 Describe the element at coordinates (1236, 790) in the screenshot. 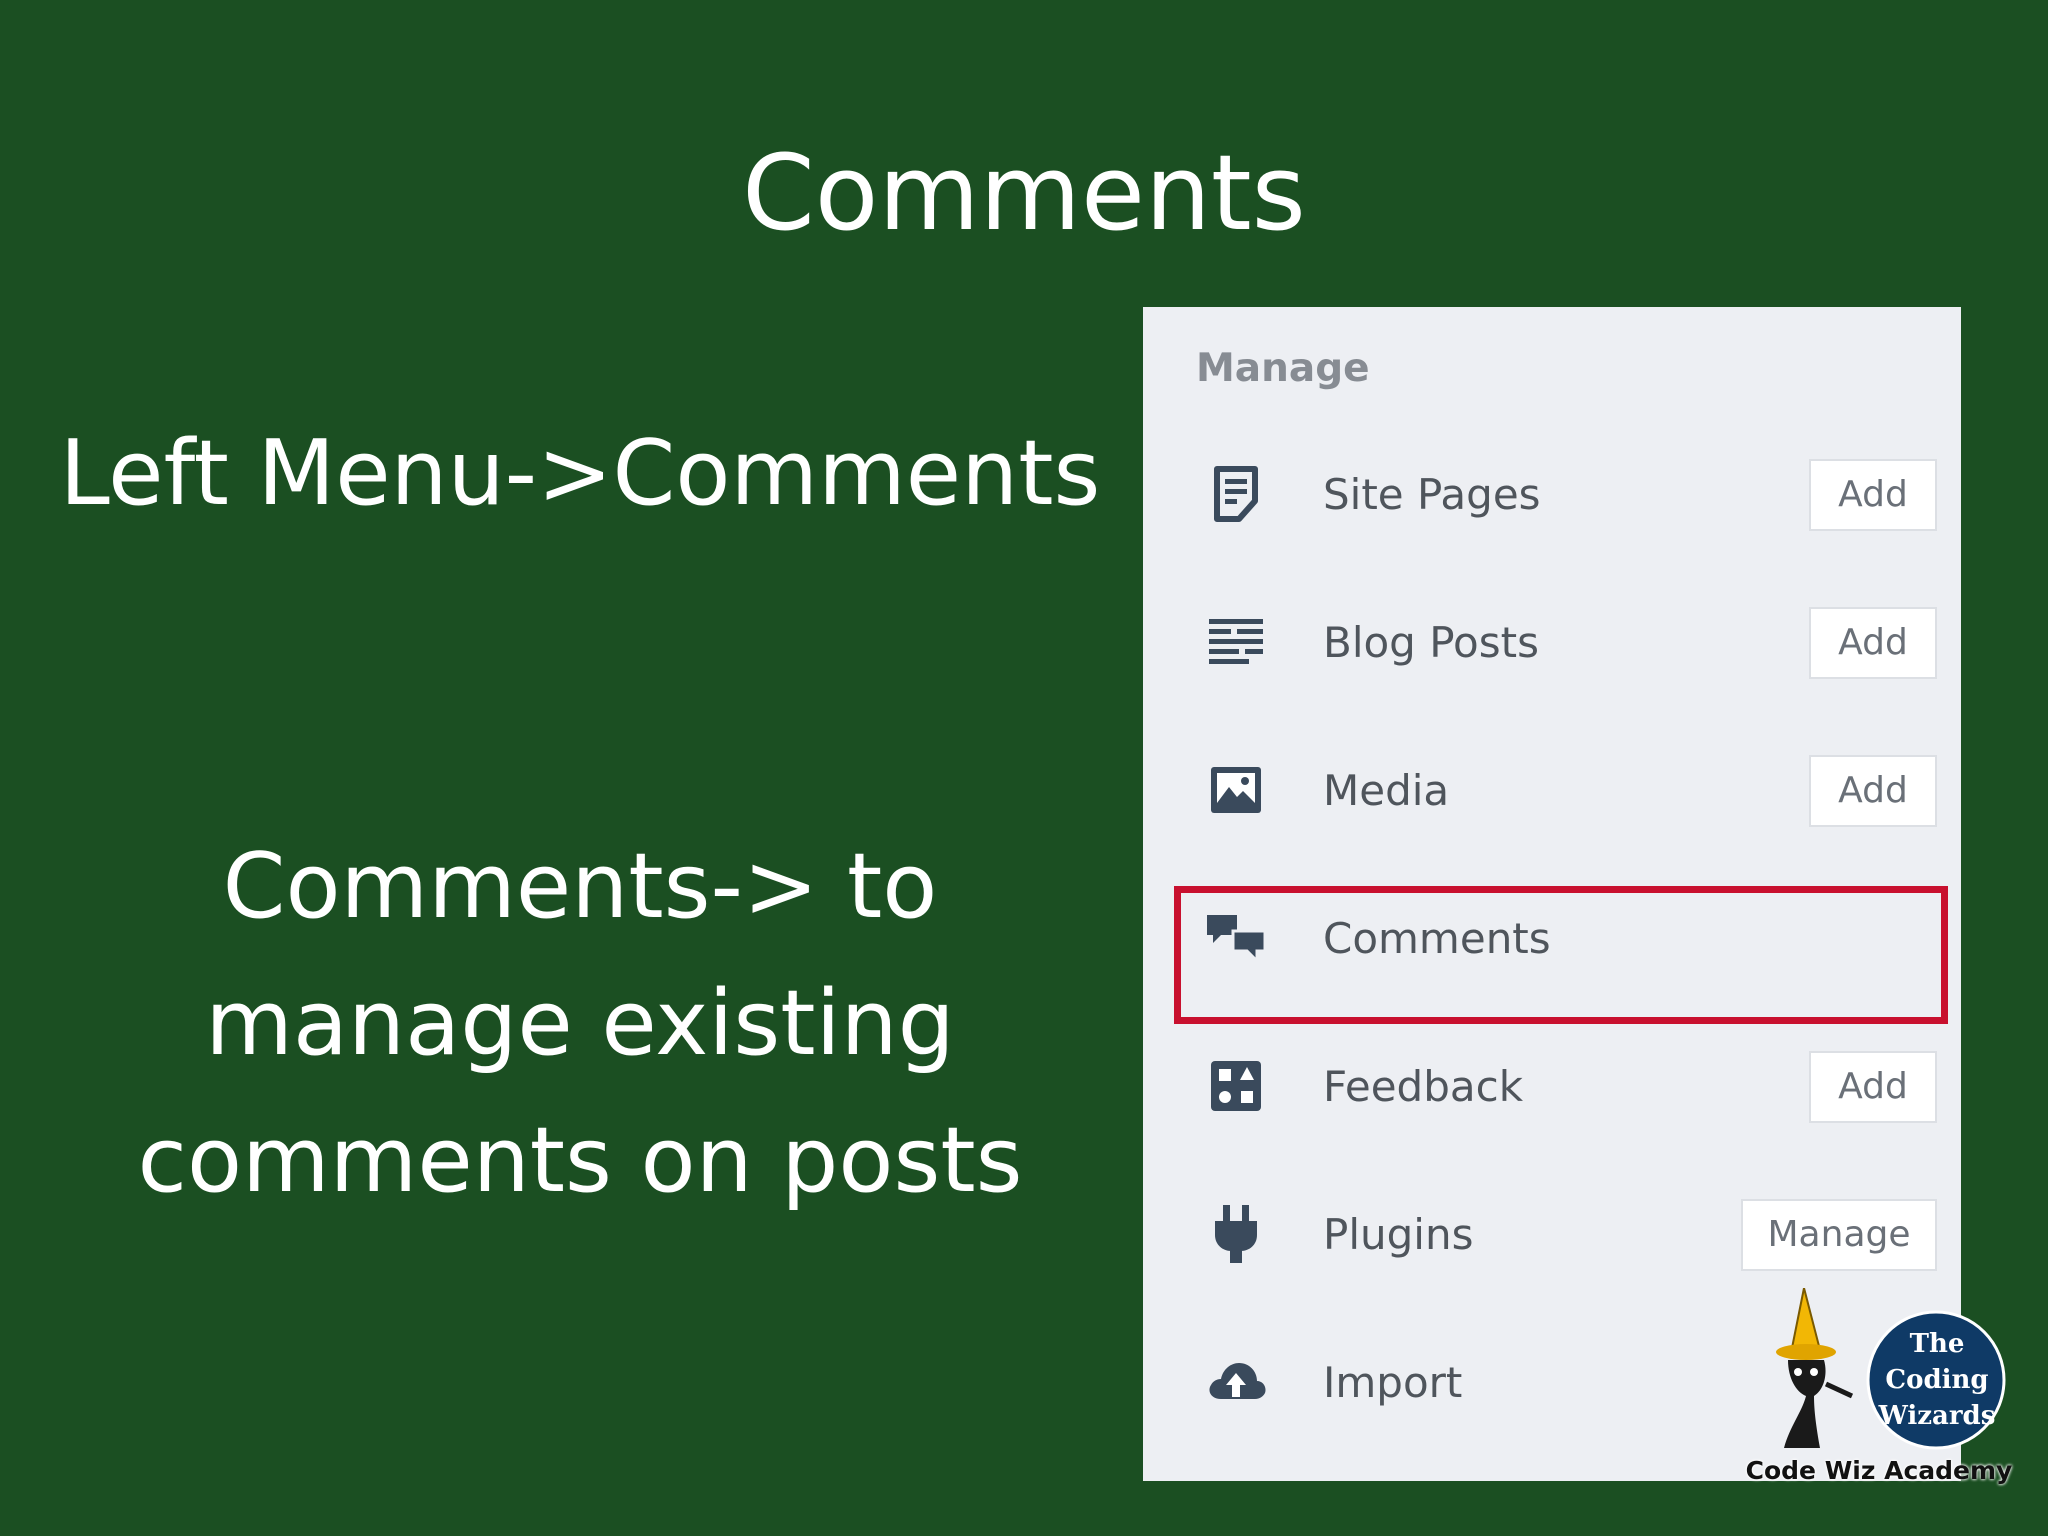

I see `media-icon` at that location.